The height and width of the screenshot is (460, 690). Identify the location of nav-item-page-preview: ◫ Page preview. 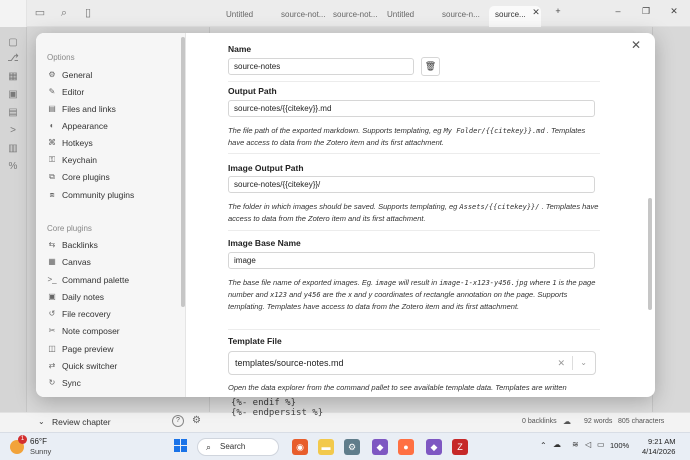
(80, 349).